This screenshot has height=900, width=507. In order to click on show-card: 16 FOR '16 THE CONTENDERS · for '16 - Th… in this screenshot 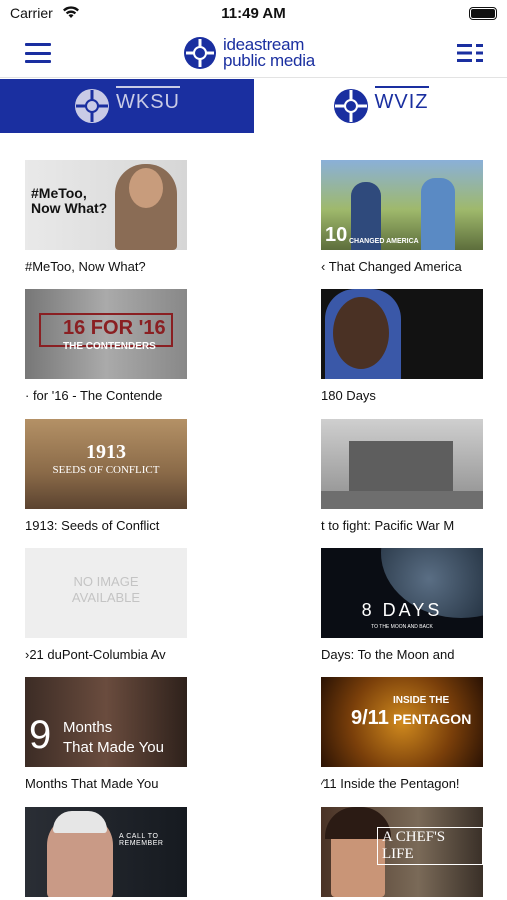, I will do `click(106, 346)`.